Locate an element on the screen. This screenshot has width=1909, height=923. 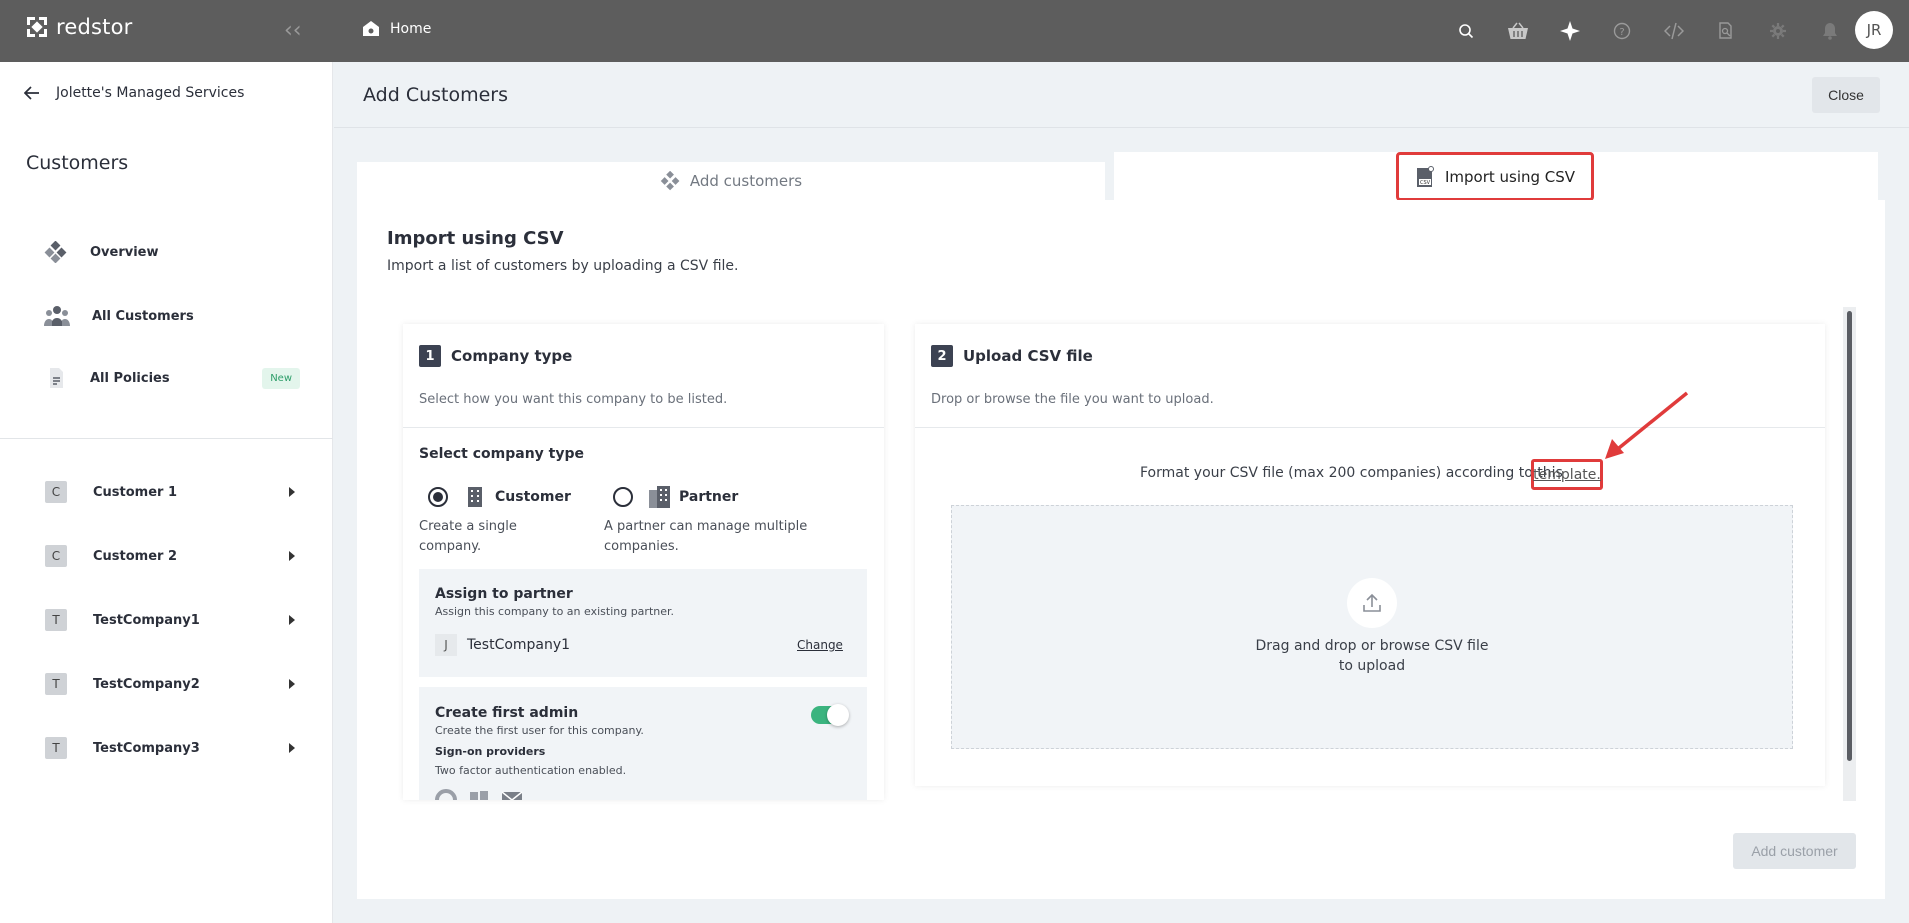
sidebar-title: Customers is located at coordinates (77, 163).